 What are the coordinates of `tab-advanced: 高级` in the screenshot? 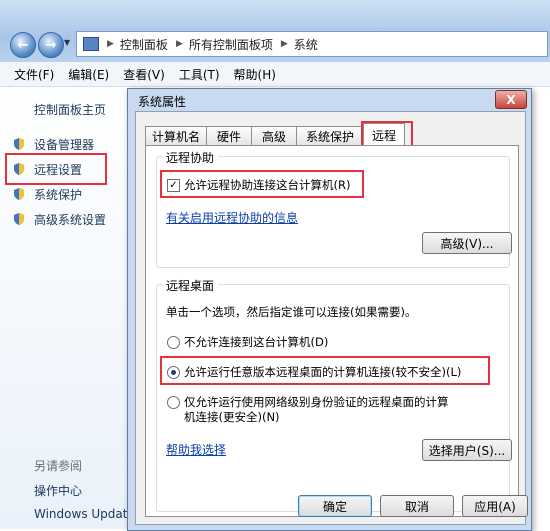 It's located at (274, 135).